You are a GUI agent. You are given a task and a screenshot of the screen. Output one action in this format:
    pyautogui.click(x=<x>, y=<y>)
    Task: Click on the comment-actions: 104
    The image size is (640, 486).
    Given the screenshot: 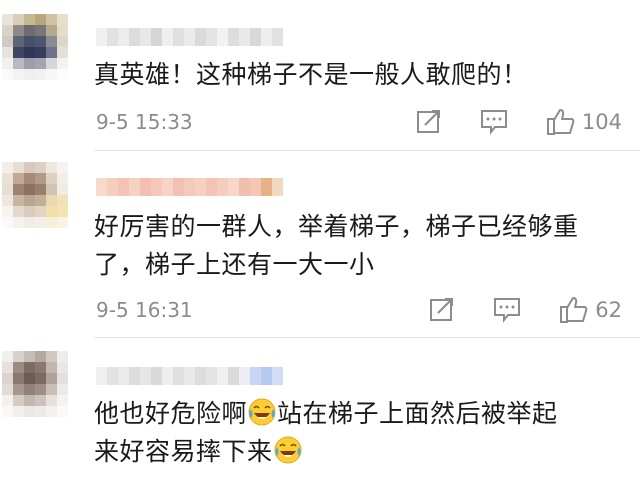 What is the action you would take?
    pyautogui.click(x=500, y=122)
    